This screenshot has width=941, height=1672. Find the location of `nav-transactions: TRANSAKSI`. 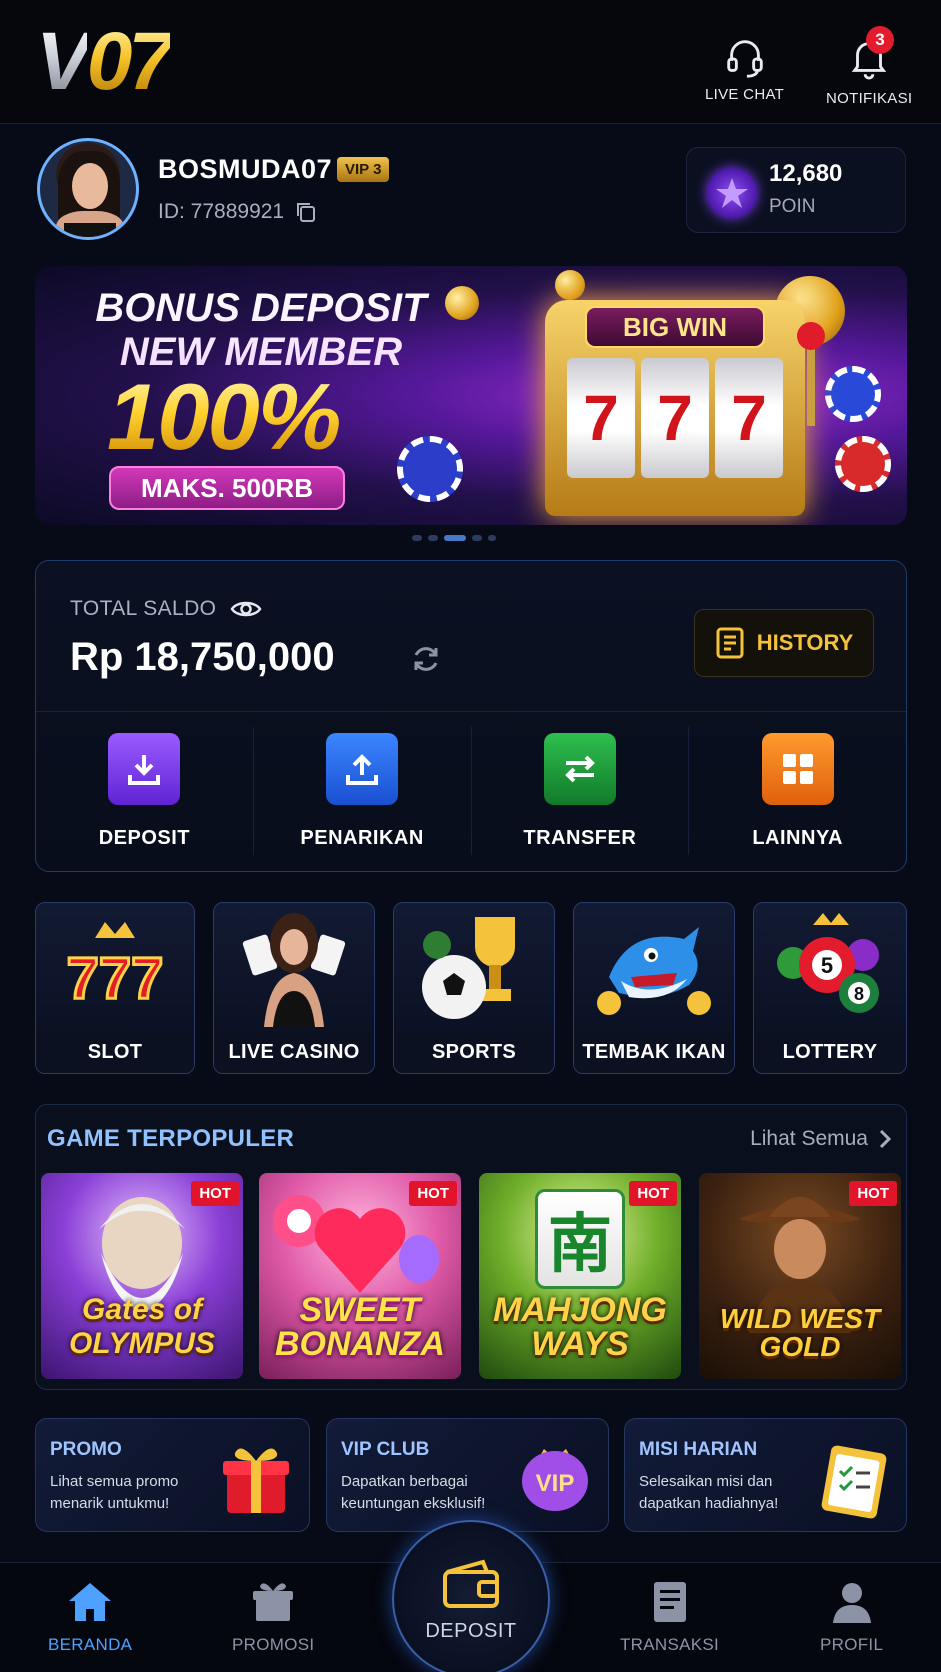

nav-transactions: TRANSAKSI is located at coordinates (669, 1616).